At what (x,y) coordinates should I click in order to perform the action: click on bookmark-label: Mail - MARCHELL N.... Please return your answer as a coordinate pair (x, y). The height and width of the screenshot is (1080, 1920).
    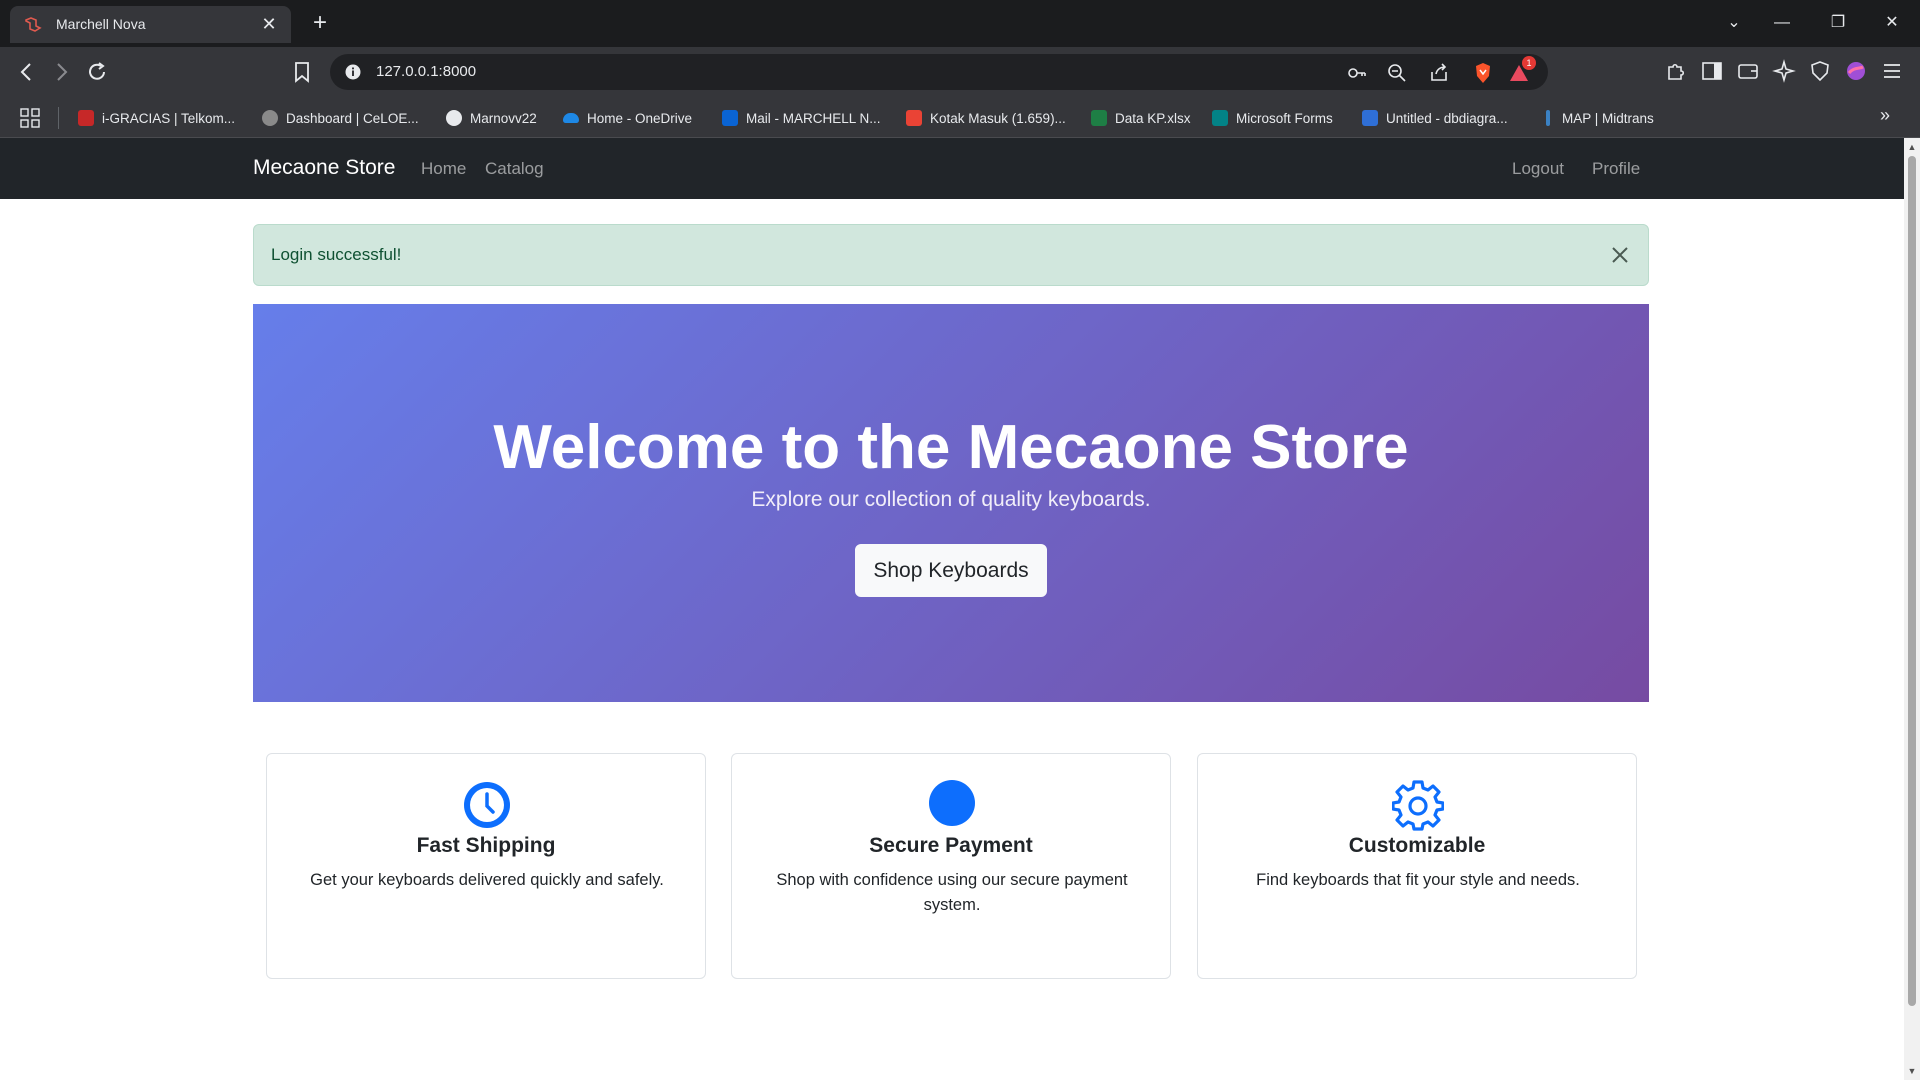
    Looking at the image, I should click on (813, 118).